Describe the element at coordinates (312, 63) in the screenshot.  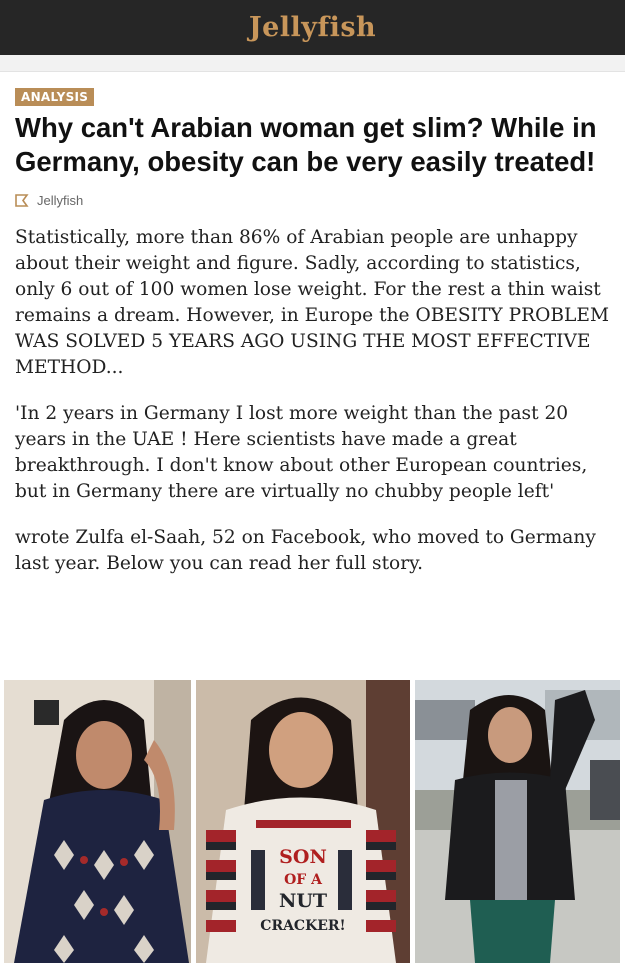
I see `header-divider` at that location.